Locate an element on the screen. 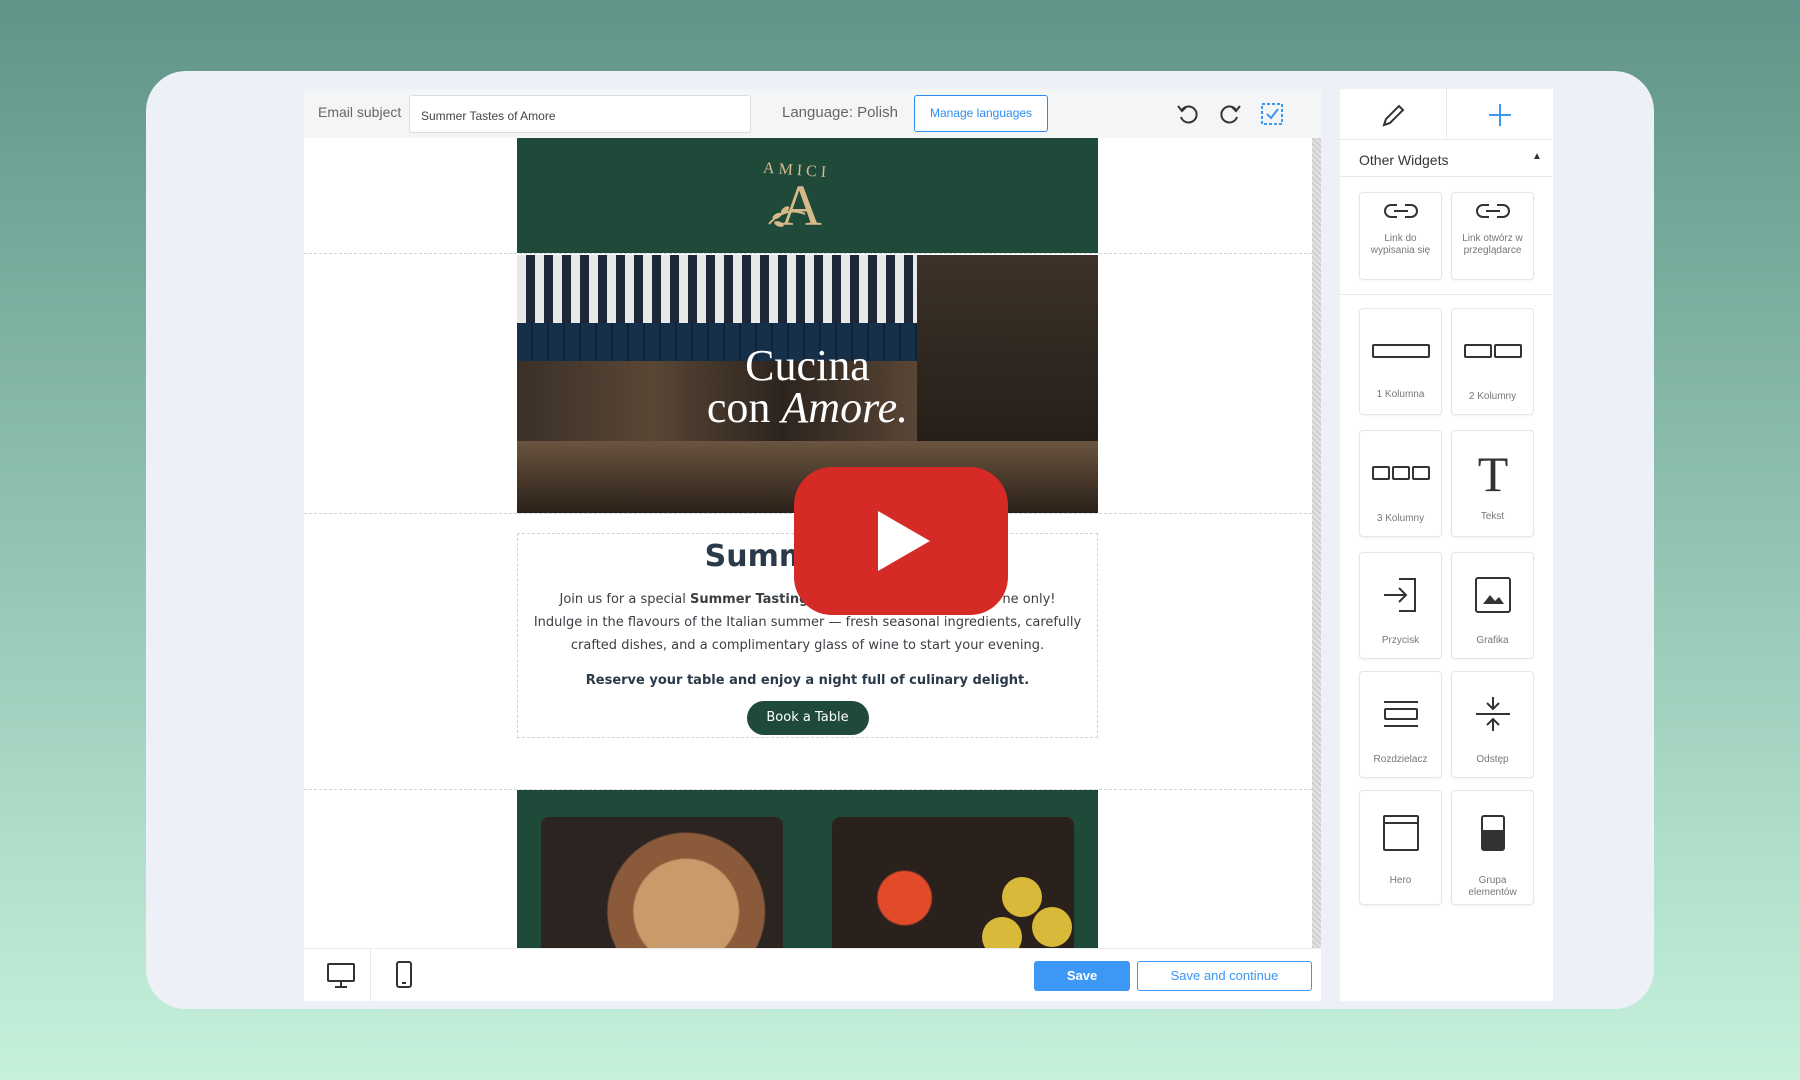  widget-label: Odstęp is located at coordinates (1492, 759).